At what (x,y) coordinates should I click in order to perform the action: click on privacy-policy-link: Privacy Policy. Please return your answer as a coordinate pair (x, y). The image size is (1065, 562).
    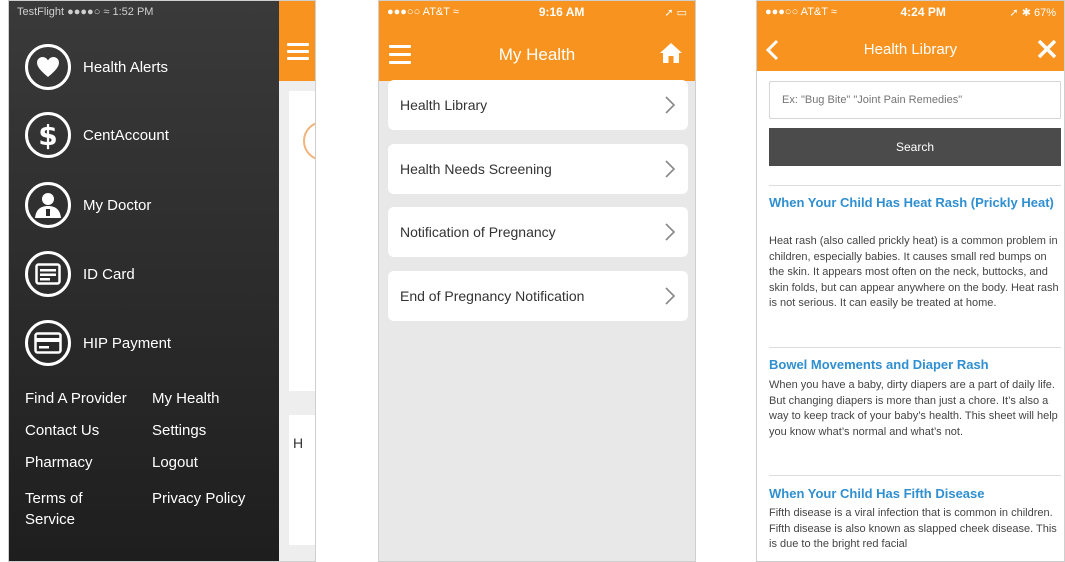
    Looking at the image, I should click on (198, 498).